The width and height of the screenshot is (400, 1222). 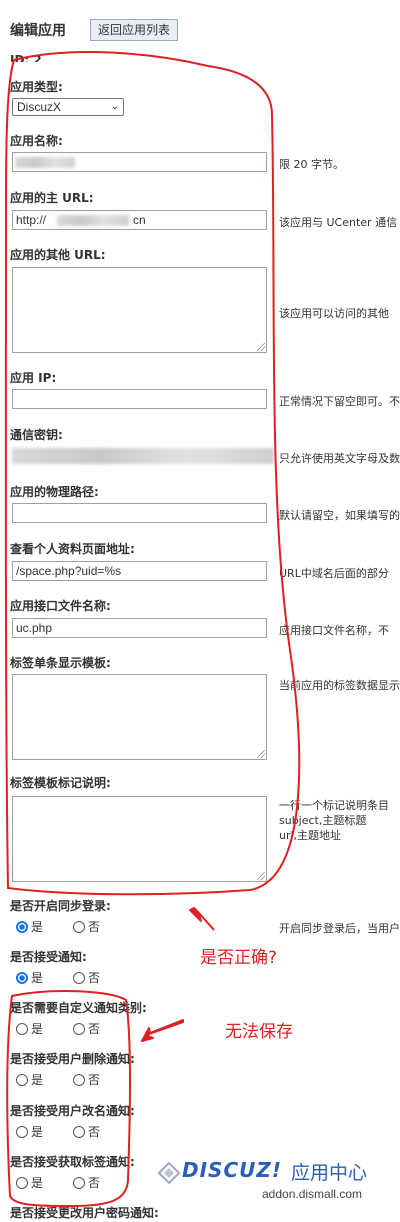 I want to click on watermark-brand-cn: 应用中心, so click(x=329, y=1173).